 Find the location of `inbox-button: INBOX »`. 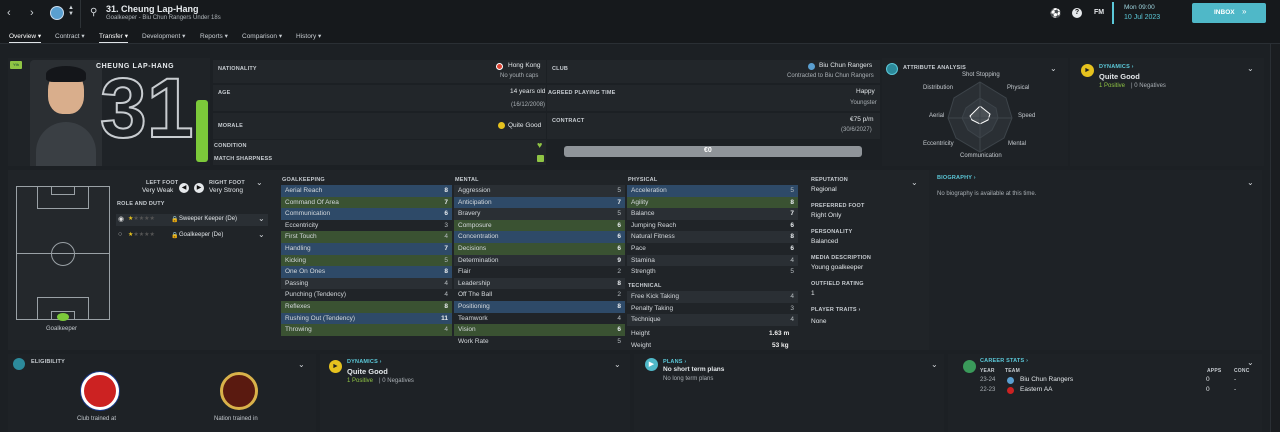

inbox-button: INBOX » is located at coordinates (1229, 13).